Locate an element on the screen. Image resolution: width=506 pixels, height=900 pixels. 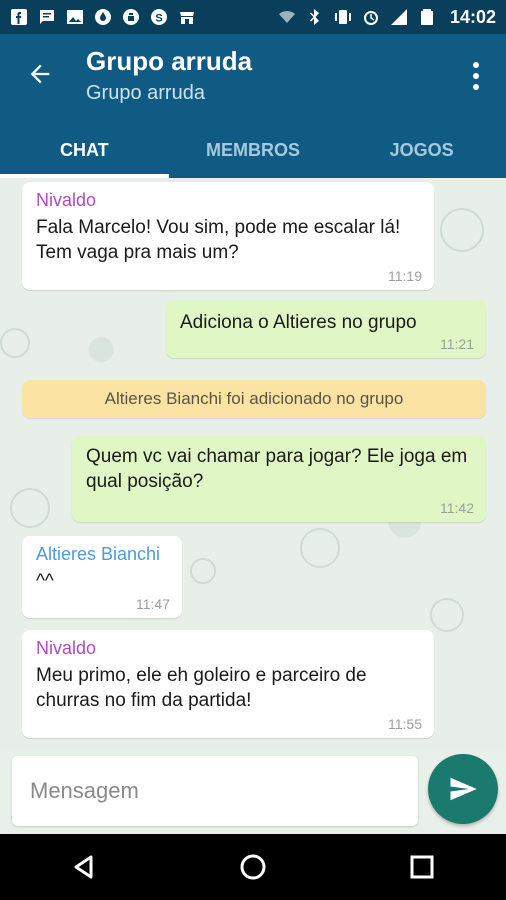
status-bar: S 14:02 is located at coordinates (253, 17).